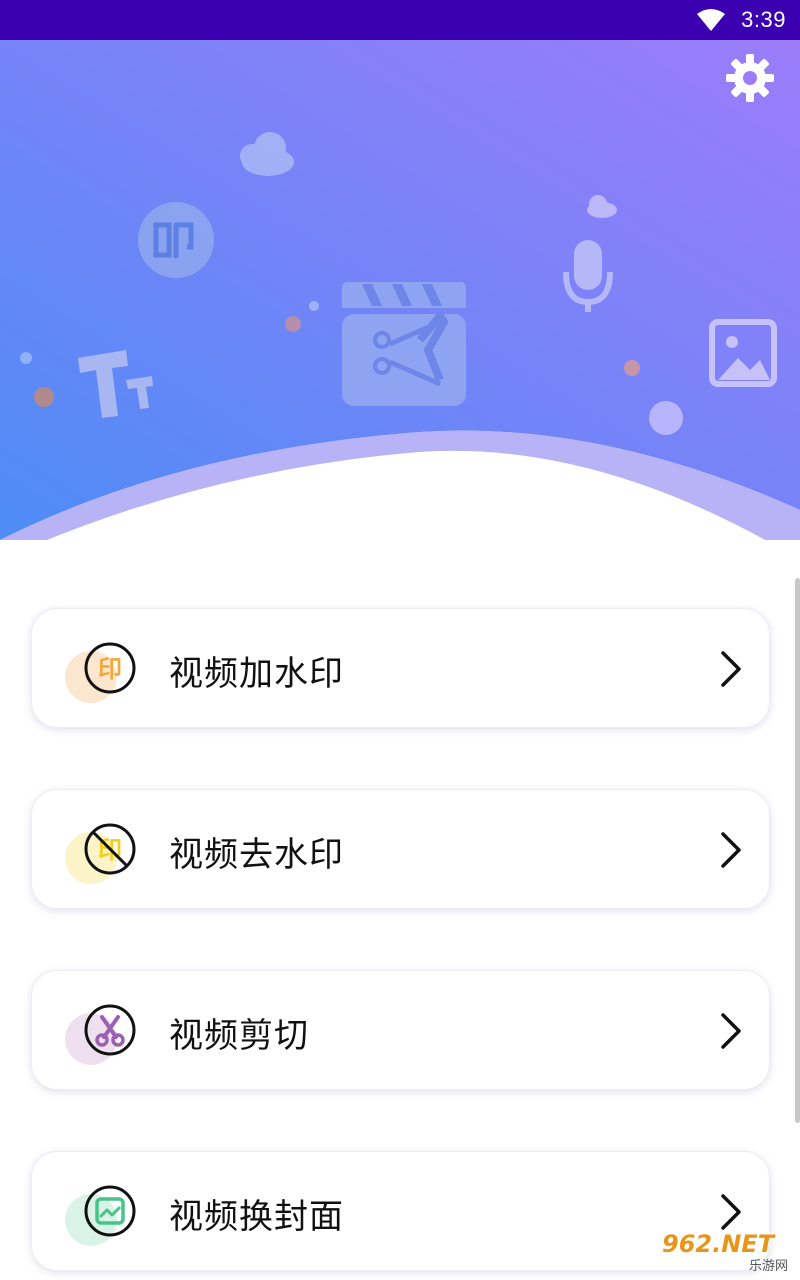 This screenshot has width=800, height=1280. I want to click on add-watermark-icon: 印, so click(110, 668).